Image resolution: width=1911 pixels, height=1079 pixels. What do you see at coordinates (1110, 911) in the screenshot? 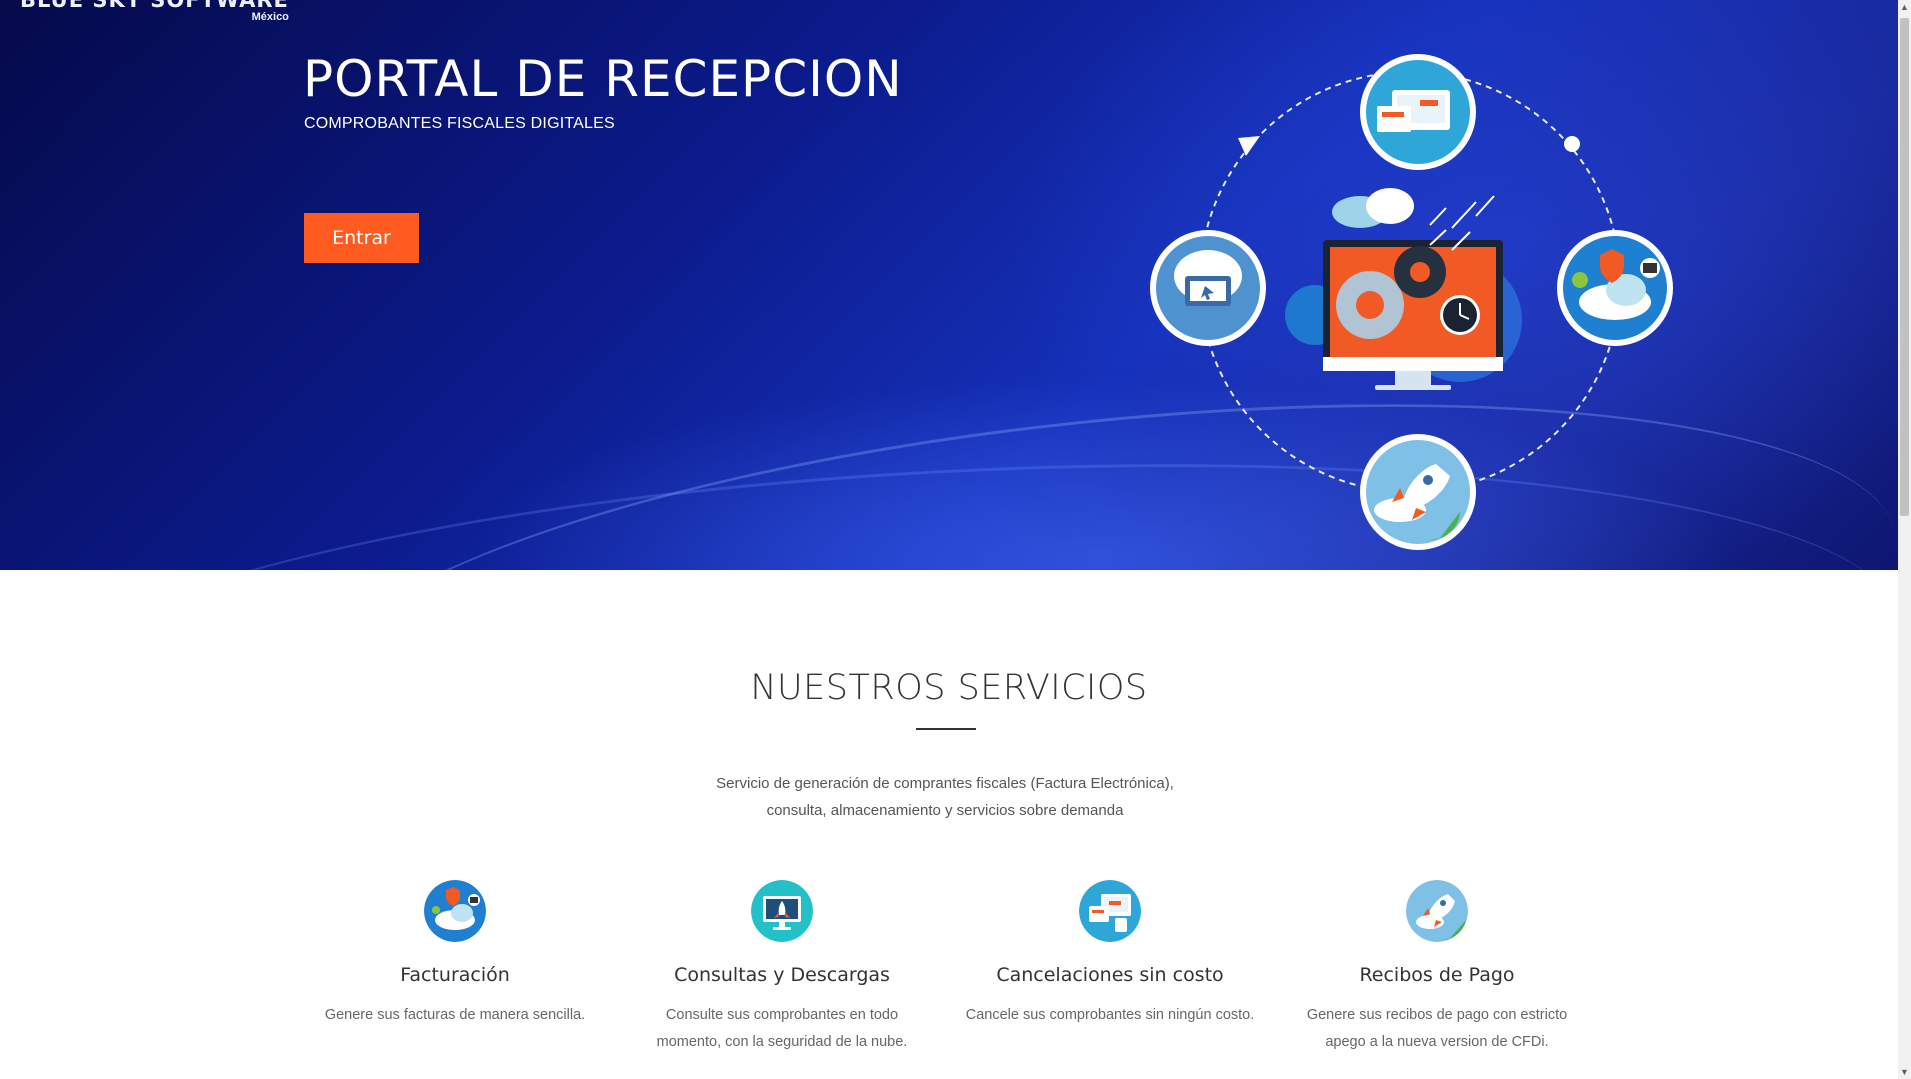
I see `devices-icon` at bounding box center [1110, 911].